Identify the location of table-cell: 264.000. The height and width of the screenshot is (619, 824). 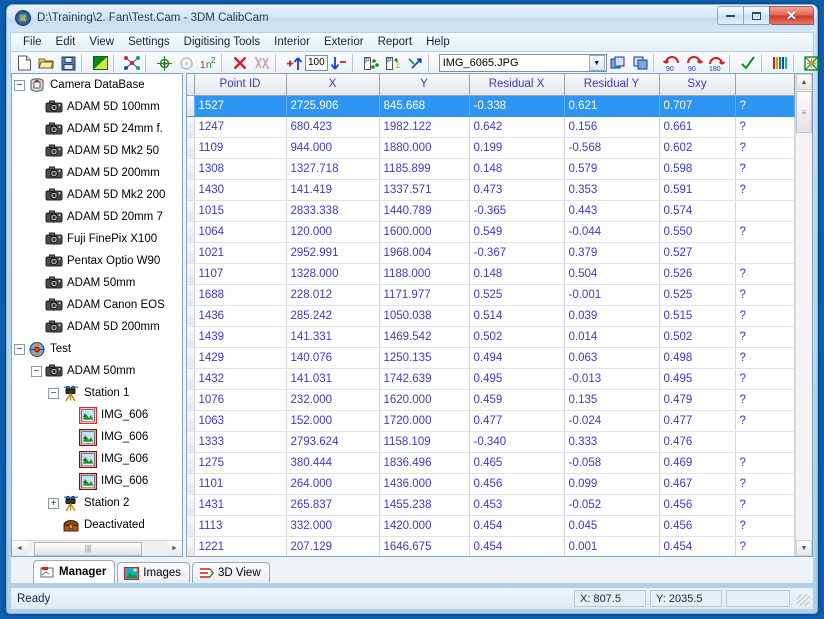
(333, 484).